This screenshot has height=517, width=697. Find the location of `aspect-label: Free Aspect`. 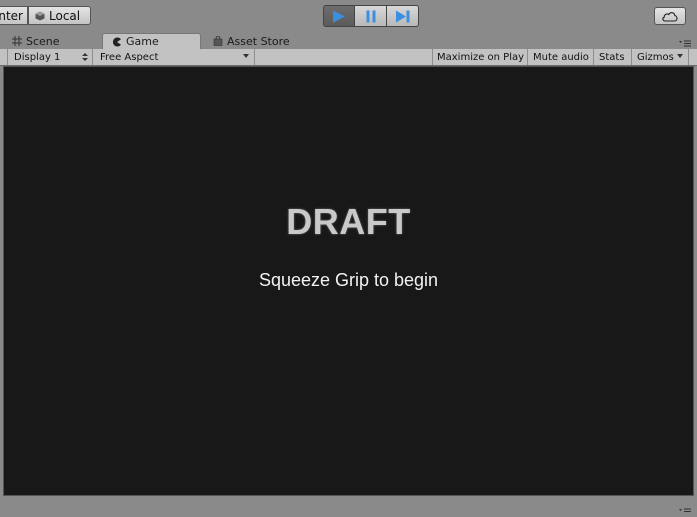

aspect-label: Free Aspect is located at coordinates (129, 57).